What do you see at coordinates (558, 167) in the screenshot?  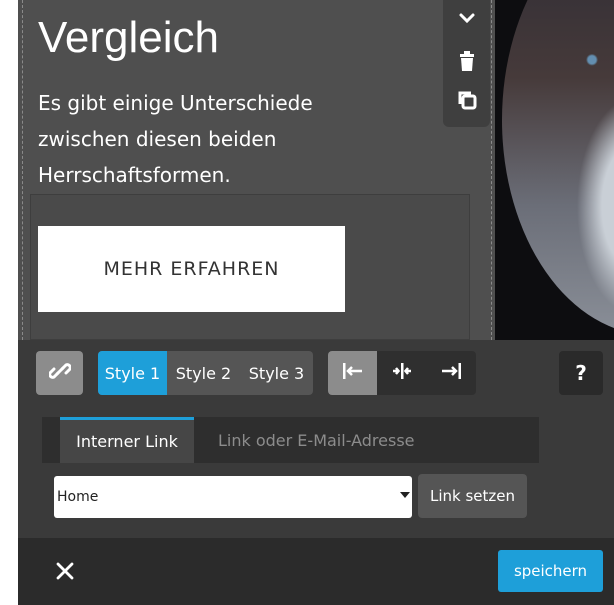 I see `restaurant-photo` at bounding box center [558, 167].